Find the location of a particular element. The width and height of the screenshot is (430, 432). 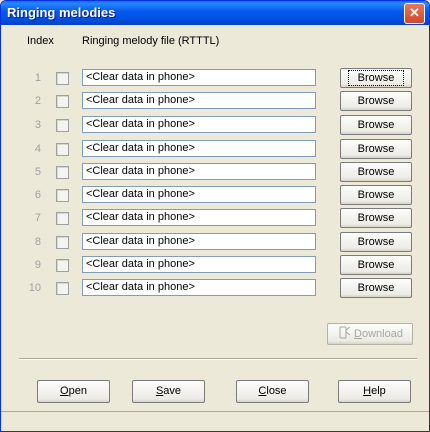

open-button: Open is located at coordinates (73, 391).